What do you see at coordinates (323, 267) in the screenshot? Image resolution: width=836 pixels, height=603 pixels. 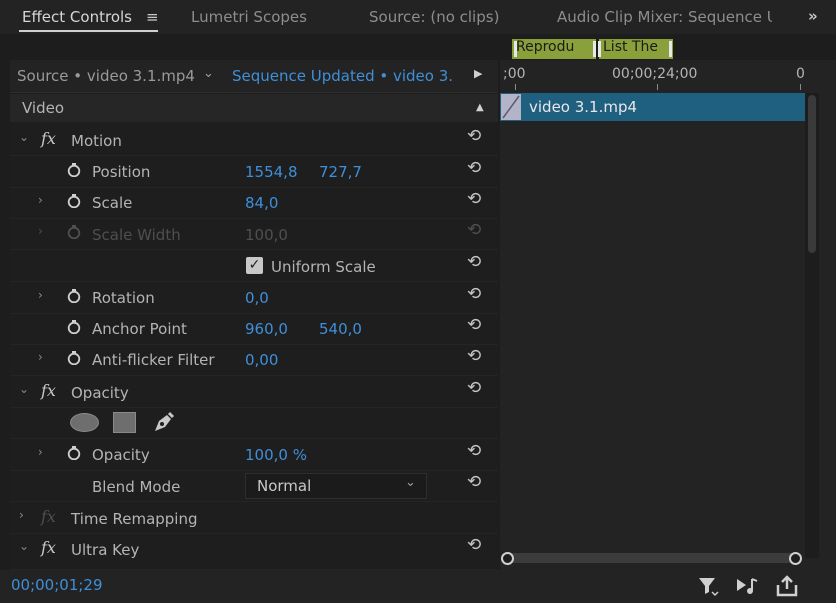 I see `uniform-scale-label: Uniform Scale` at bounding box center [323, 267].